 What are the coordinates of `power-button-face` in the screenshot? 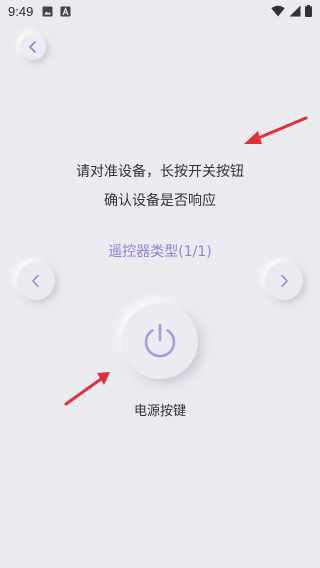 It's located at (160, 341).